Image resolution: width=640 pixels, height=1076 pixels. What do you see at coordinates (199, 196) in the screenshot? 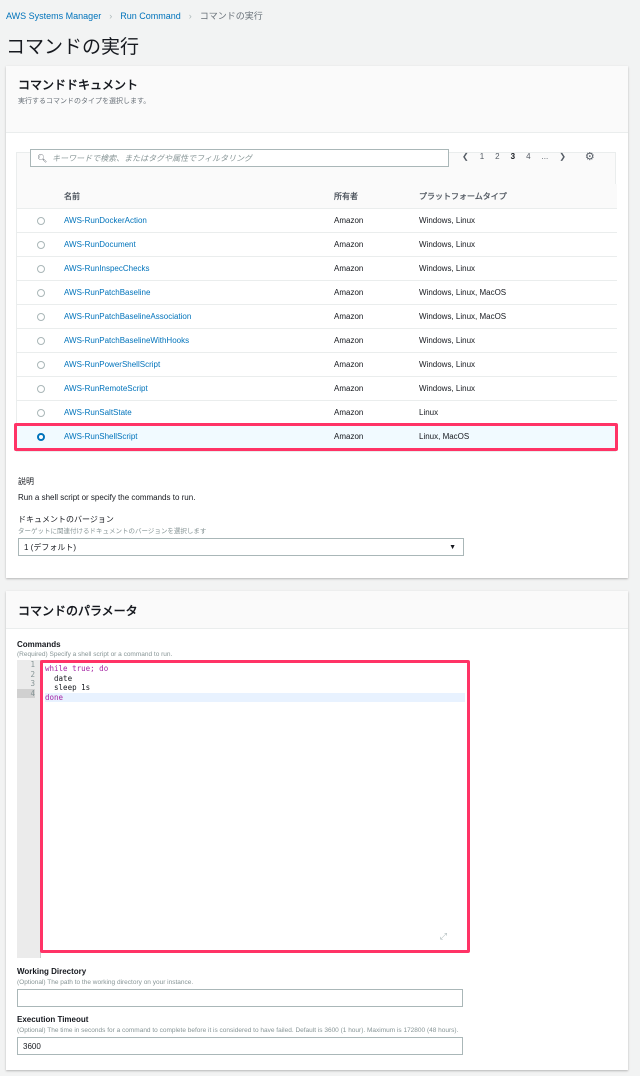
I see `column-name: 名前` at bounding box center [199, 196].